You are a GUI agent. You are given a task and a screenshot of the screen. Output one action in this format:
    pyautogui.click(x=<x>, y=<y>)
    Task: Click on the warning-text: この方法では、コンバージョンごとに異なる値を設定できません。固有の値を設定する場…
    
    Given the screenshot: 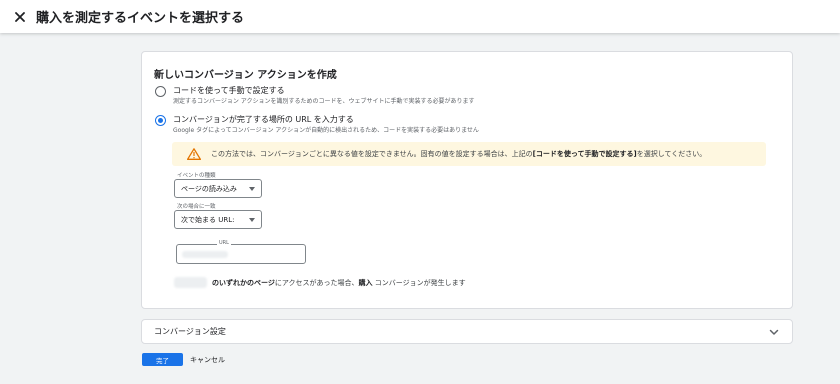 What is the action you would take?
    pyautogui.click(x=459, y=154)
    